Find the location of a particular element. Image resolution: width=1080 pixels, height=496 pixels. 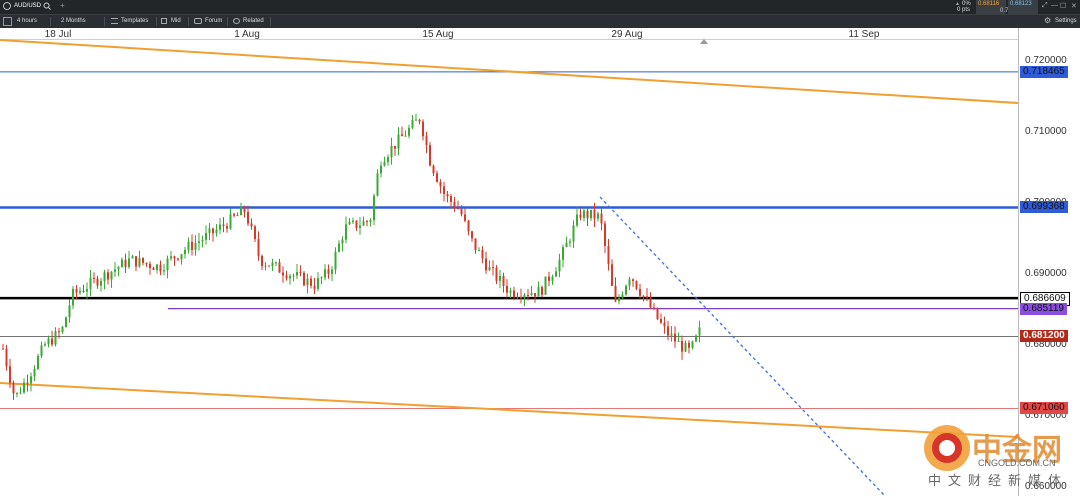

price-type-select: Mid is located at coordinates (176, 21).